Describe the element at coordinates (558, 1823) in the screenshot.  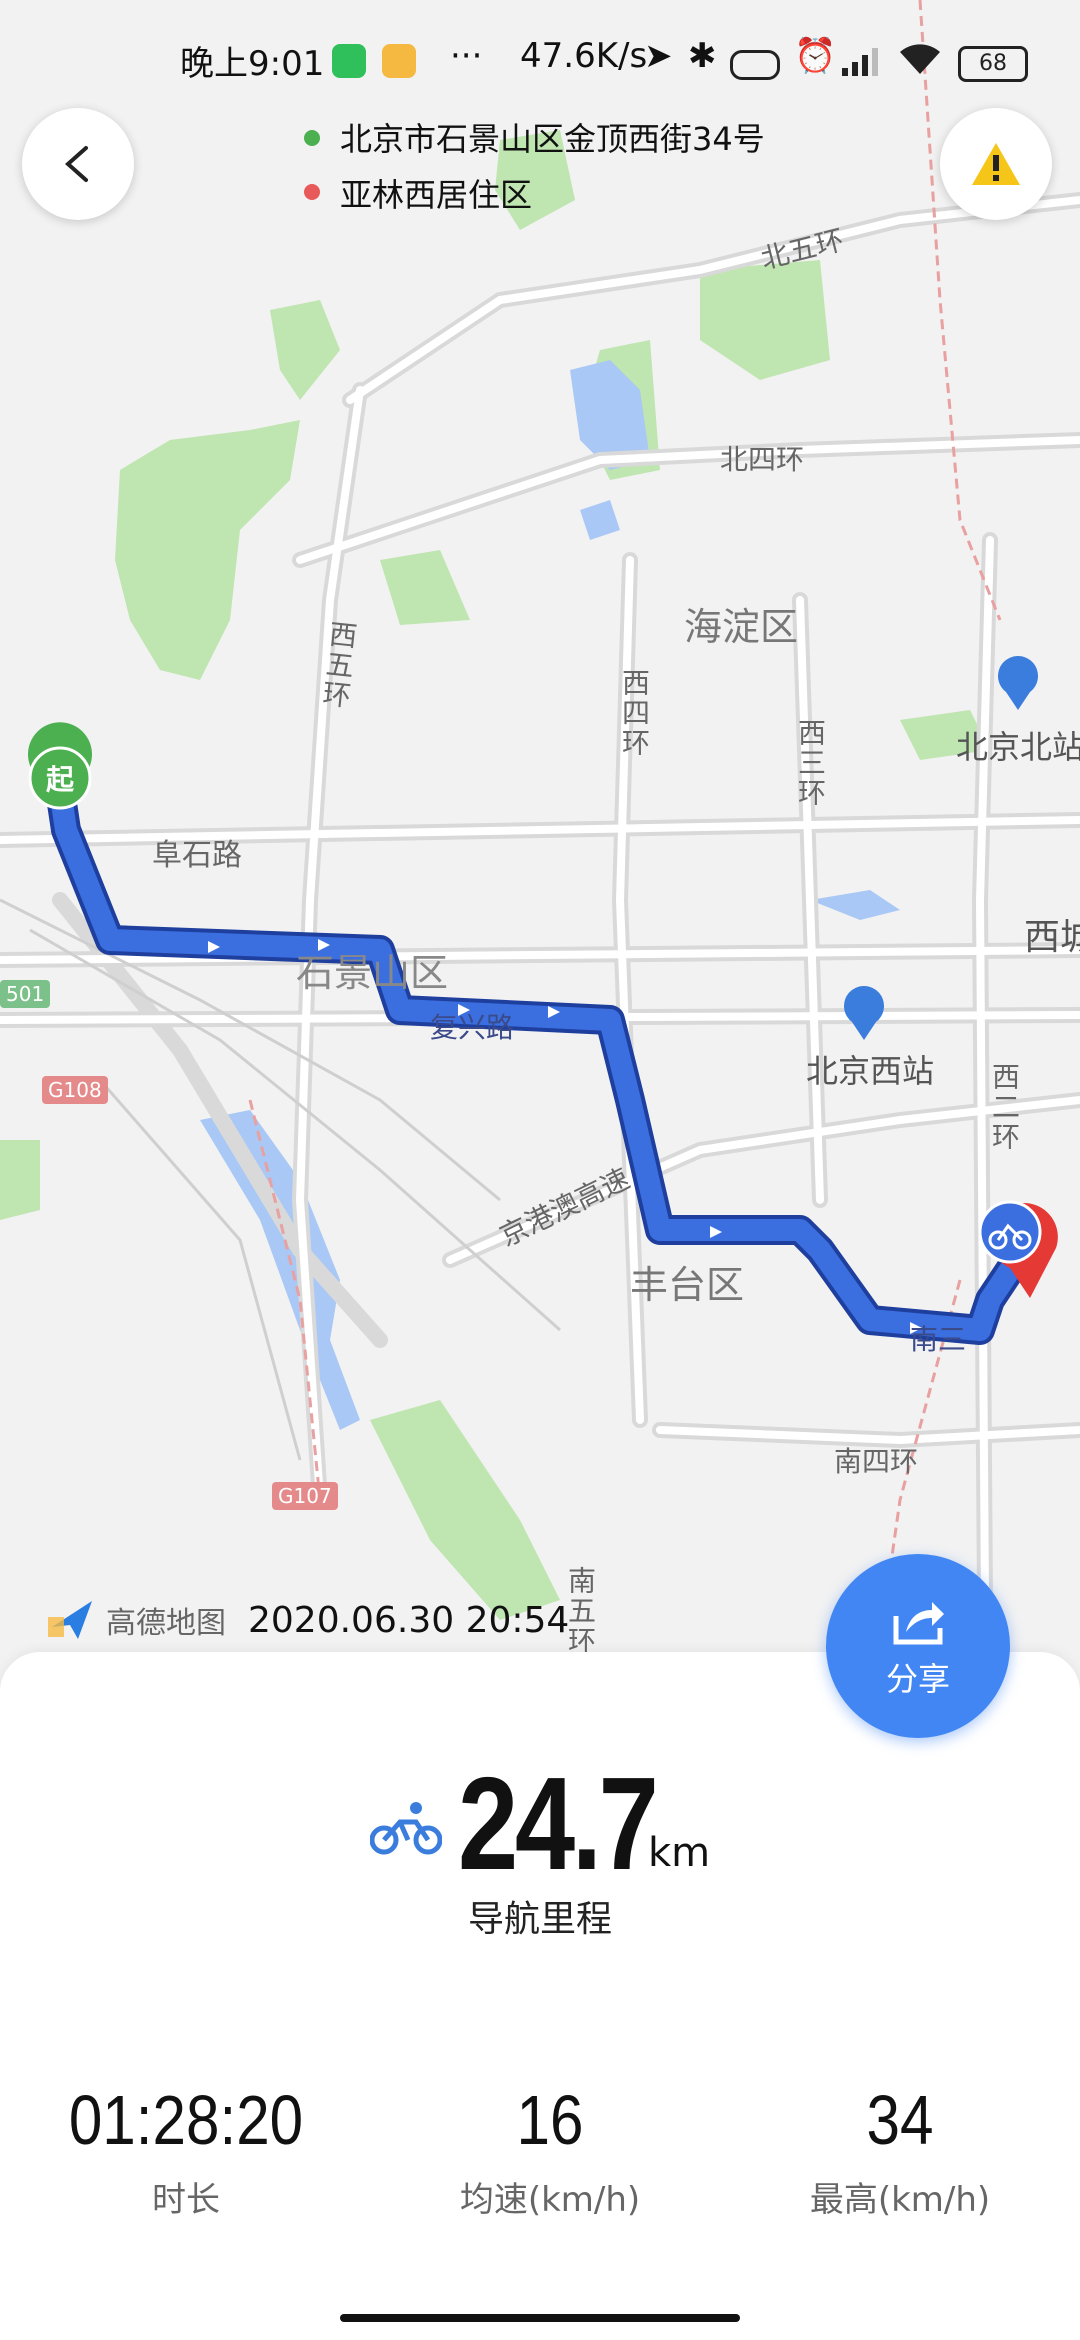
I see `distance-value: 24.7` at that location.